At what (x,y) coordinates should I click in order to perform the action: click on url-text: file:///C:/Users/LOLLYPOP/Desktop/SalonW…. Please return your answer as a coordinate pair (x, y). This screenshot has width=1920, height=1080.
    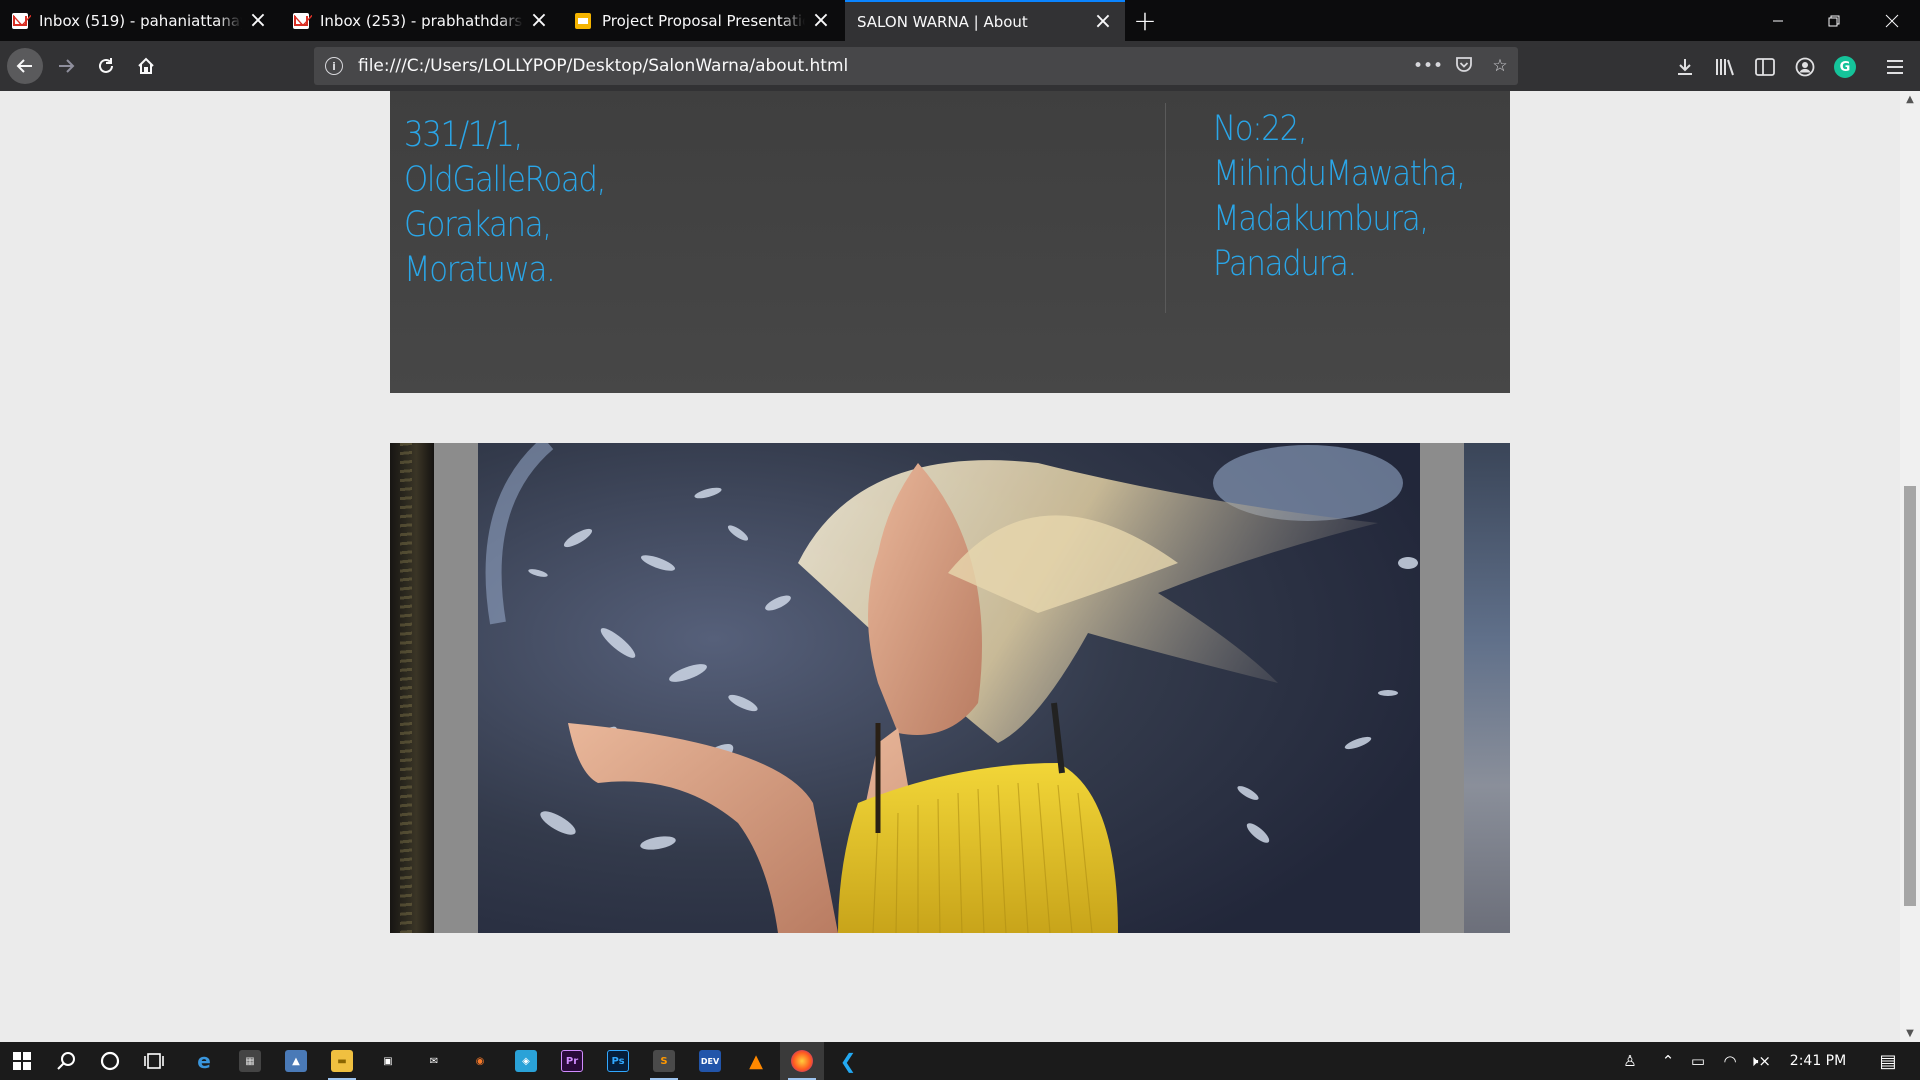
    Looking at the image, I should click on (884, 66).